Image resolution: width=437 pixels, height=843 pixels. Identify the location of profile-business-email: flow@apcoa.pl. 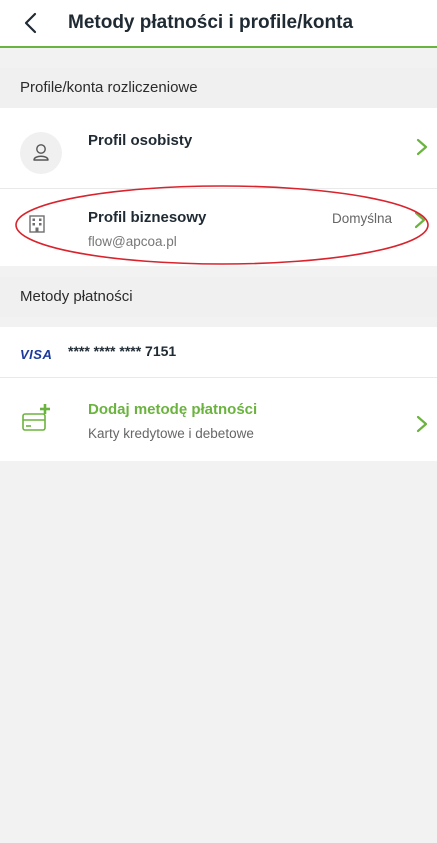
(132, 241).